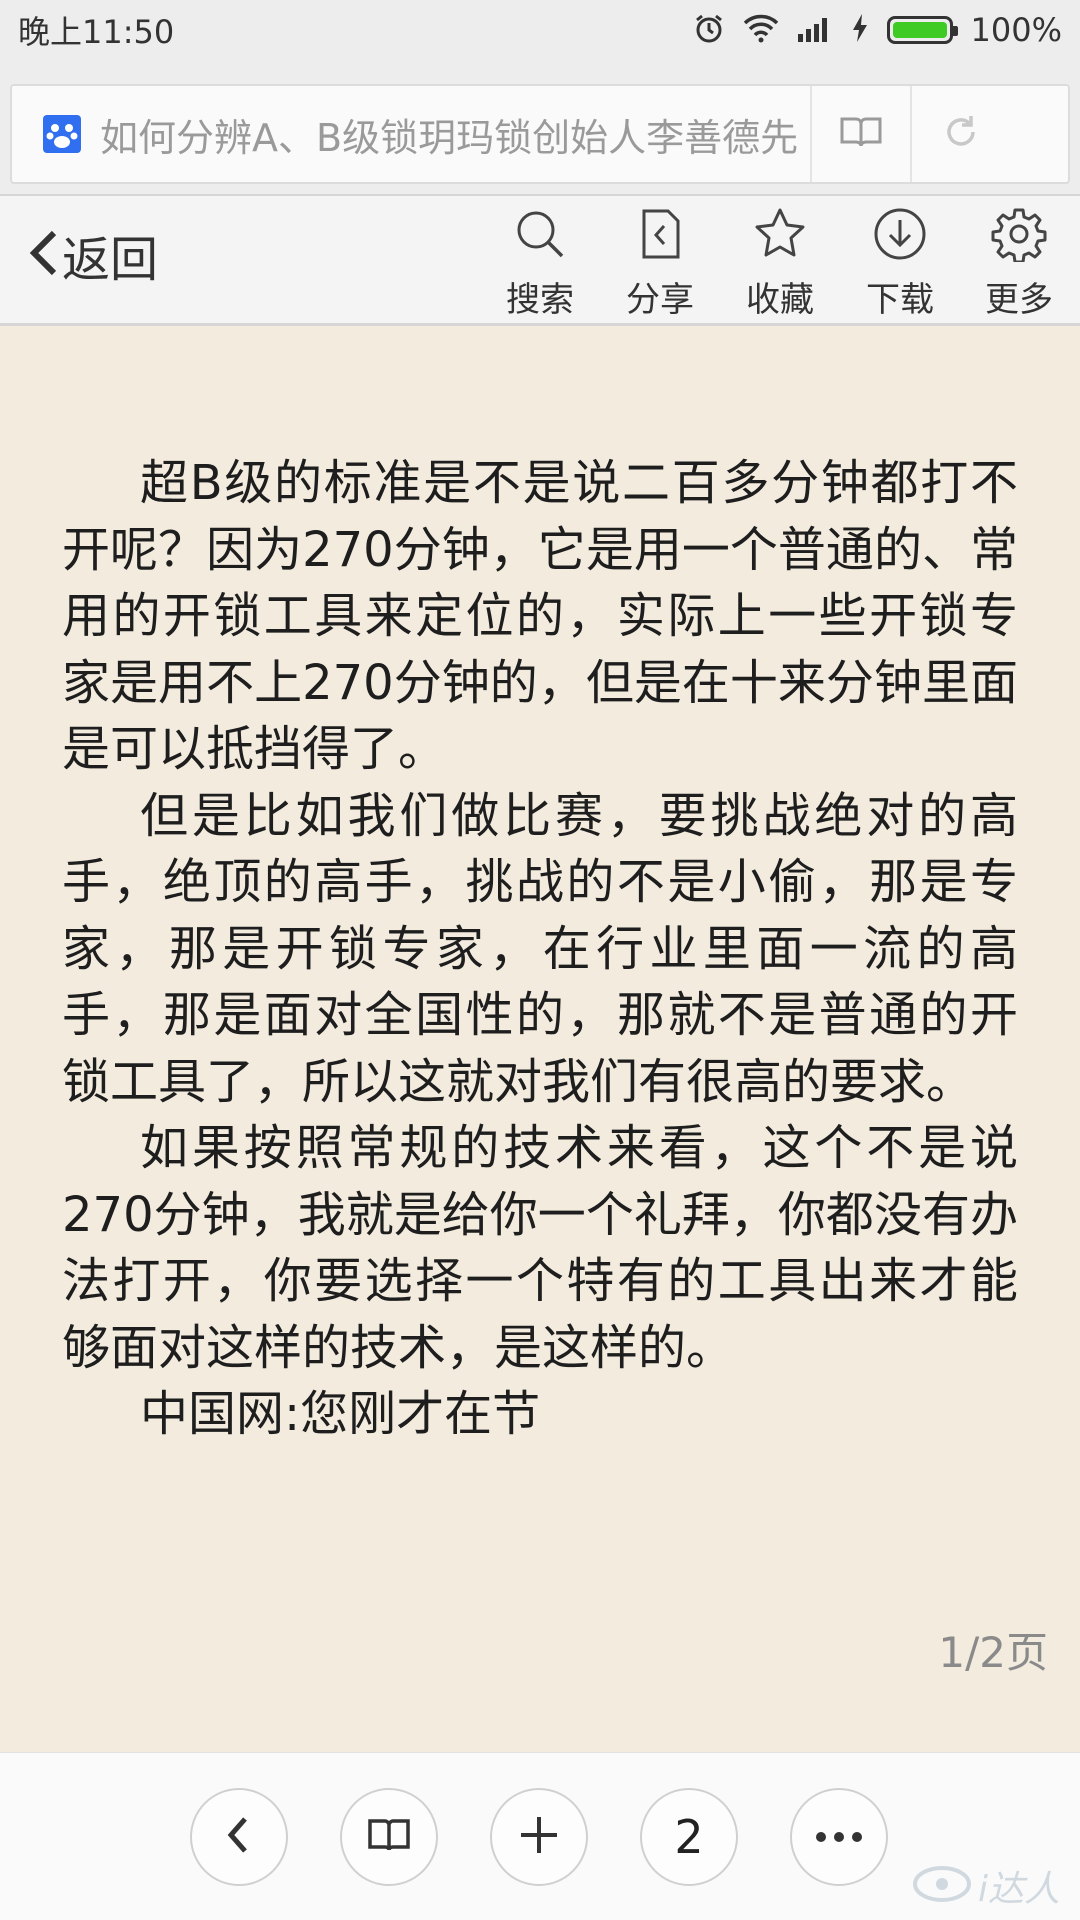  I want to click on tabs-button: 2, so click(689, 1837).